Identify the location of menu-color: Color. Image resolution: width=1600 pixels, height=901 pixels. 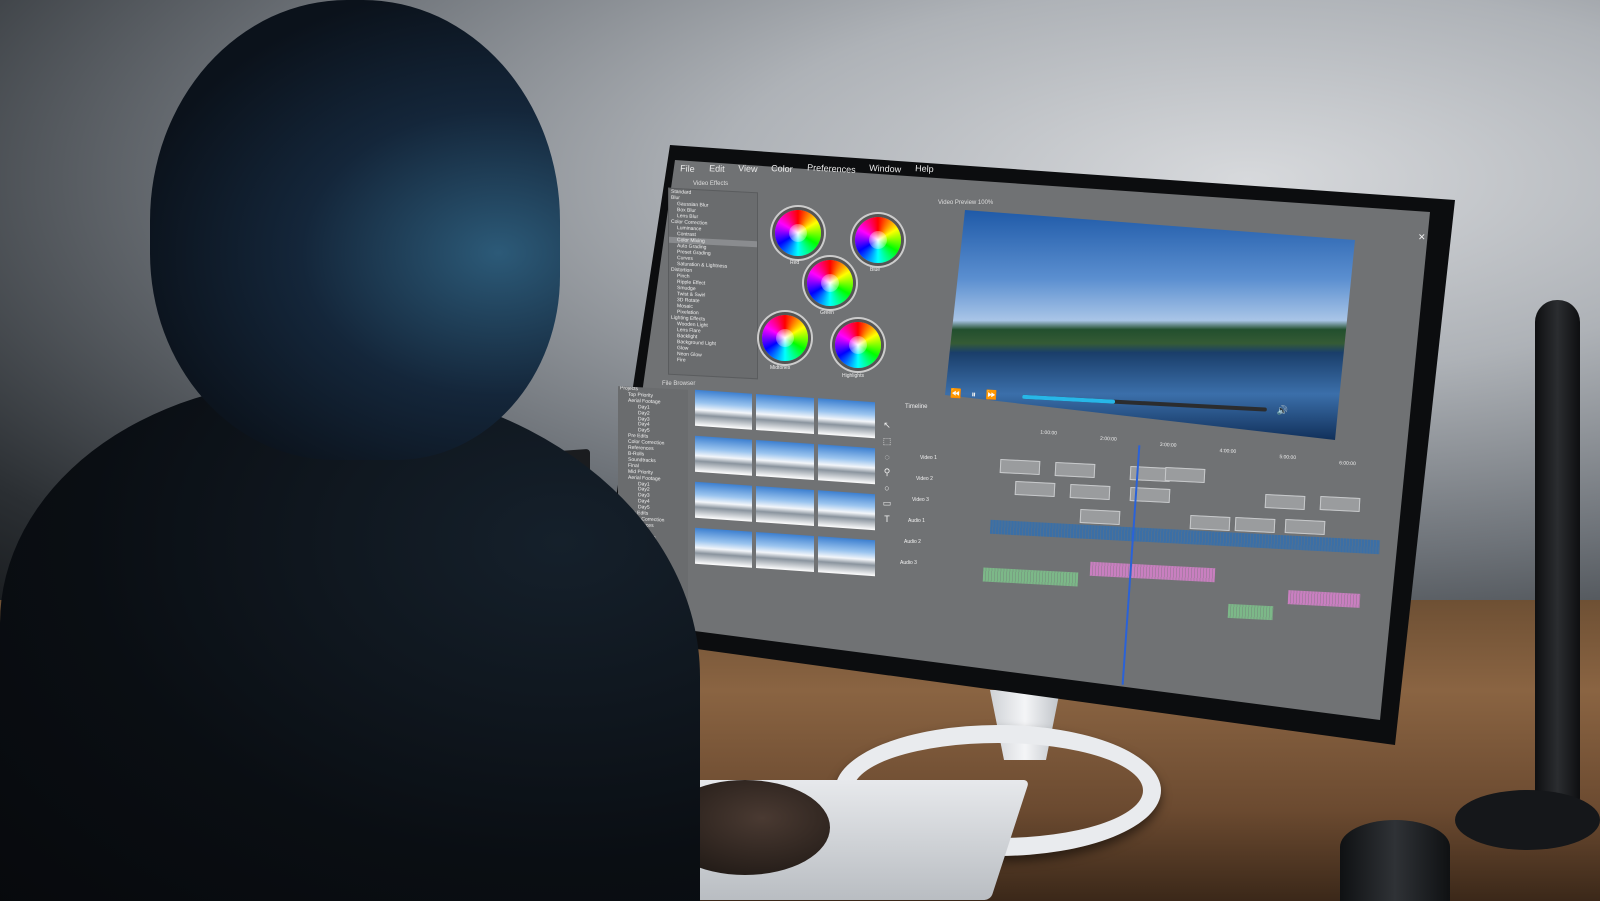
(789, 172).